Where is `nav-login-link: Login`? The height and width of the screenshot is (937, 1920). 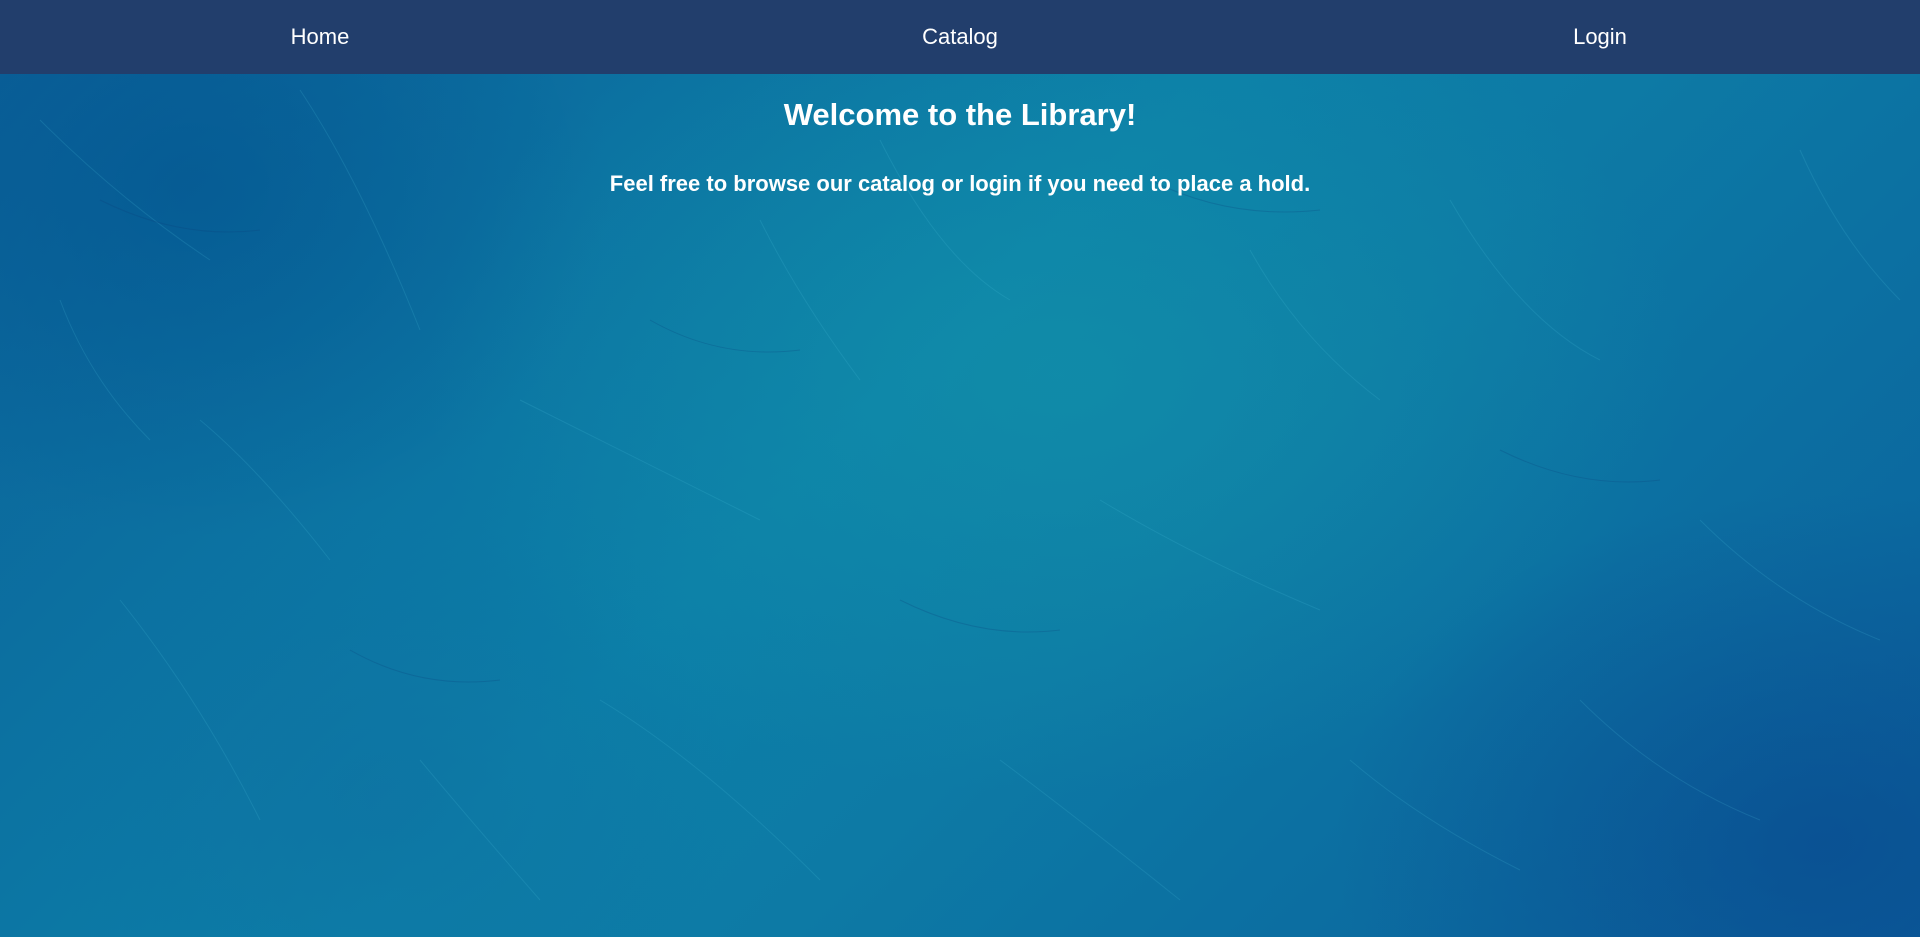 nav-login-link: Login is located at coordinates (1600, 37).